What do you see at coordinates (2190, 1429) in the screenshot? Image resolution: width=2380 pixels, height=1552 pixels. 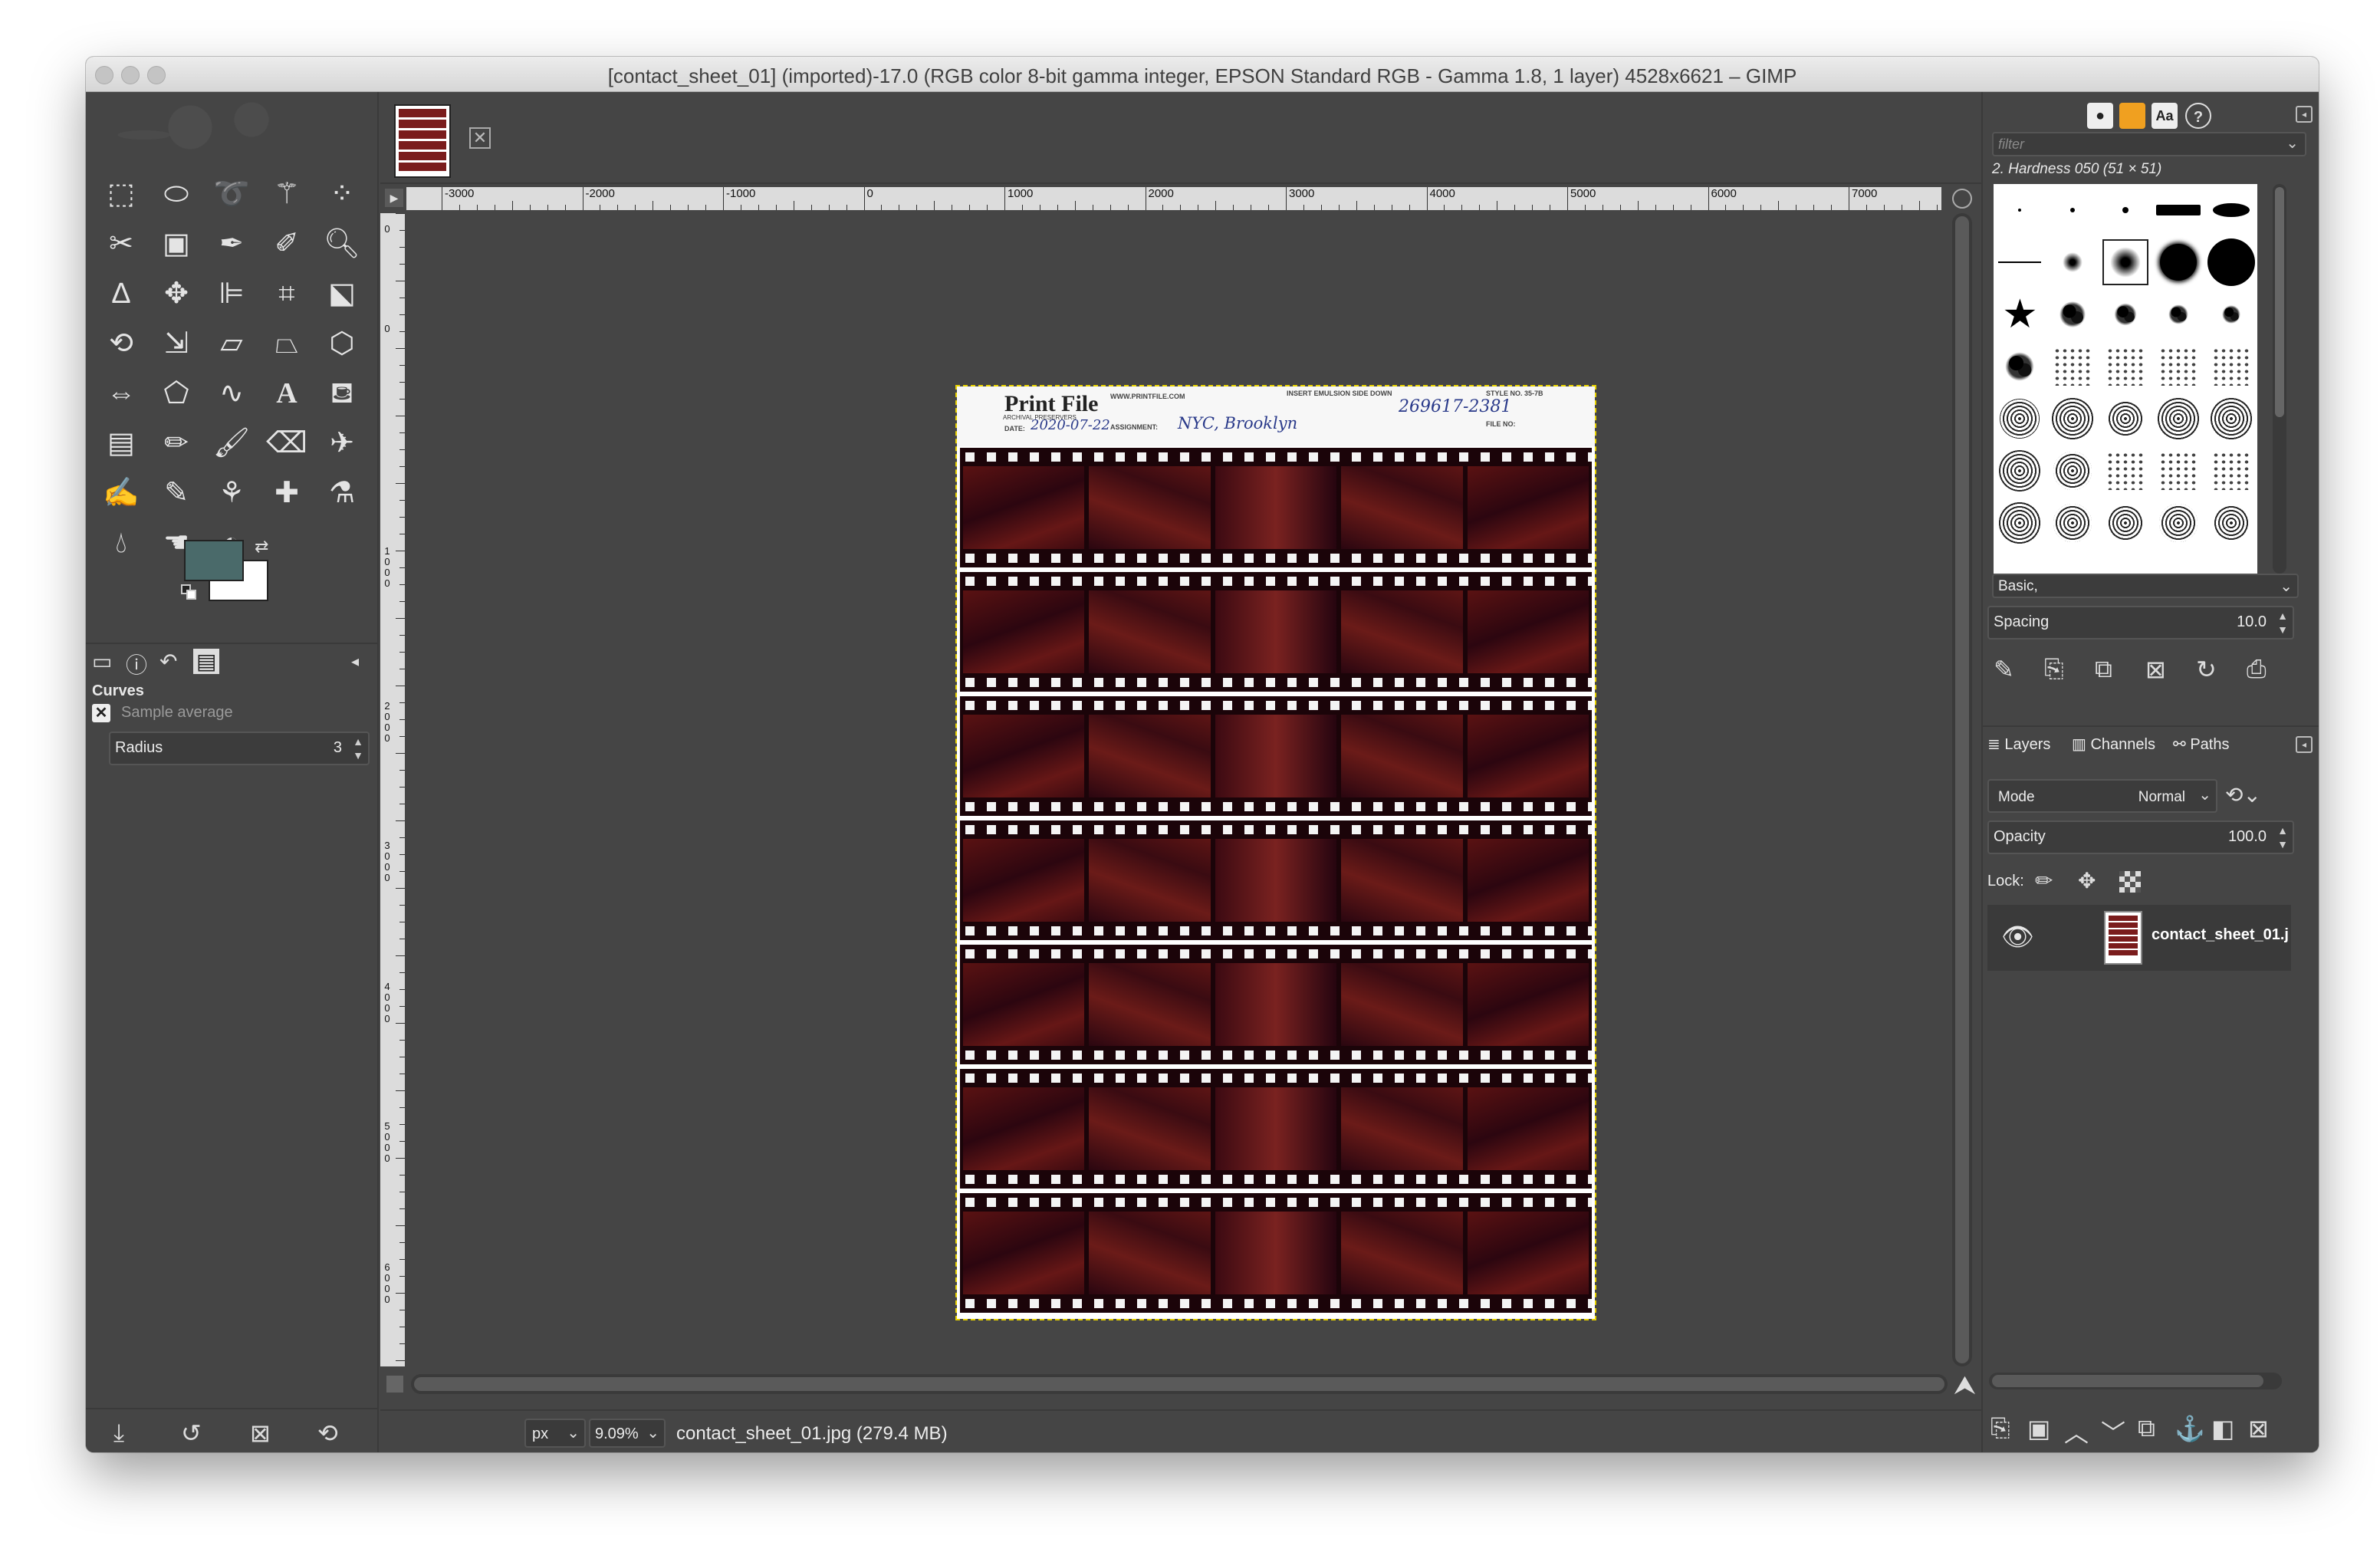 I see `anchor-layer-icon: ⚓` at bounding box center [2190, 1429].